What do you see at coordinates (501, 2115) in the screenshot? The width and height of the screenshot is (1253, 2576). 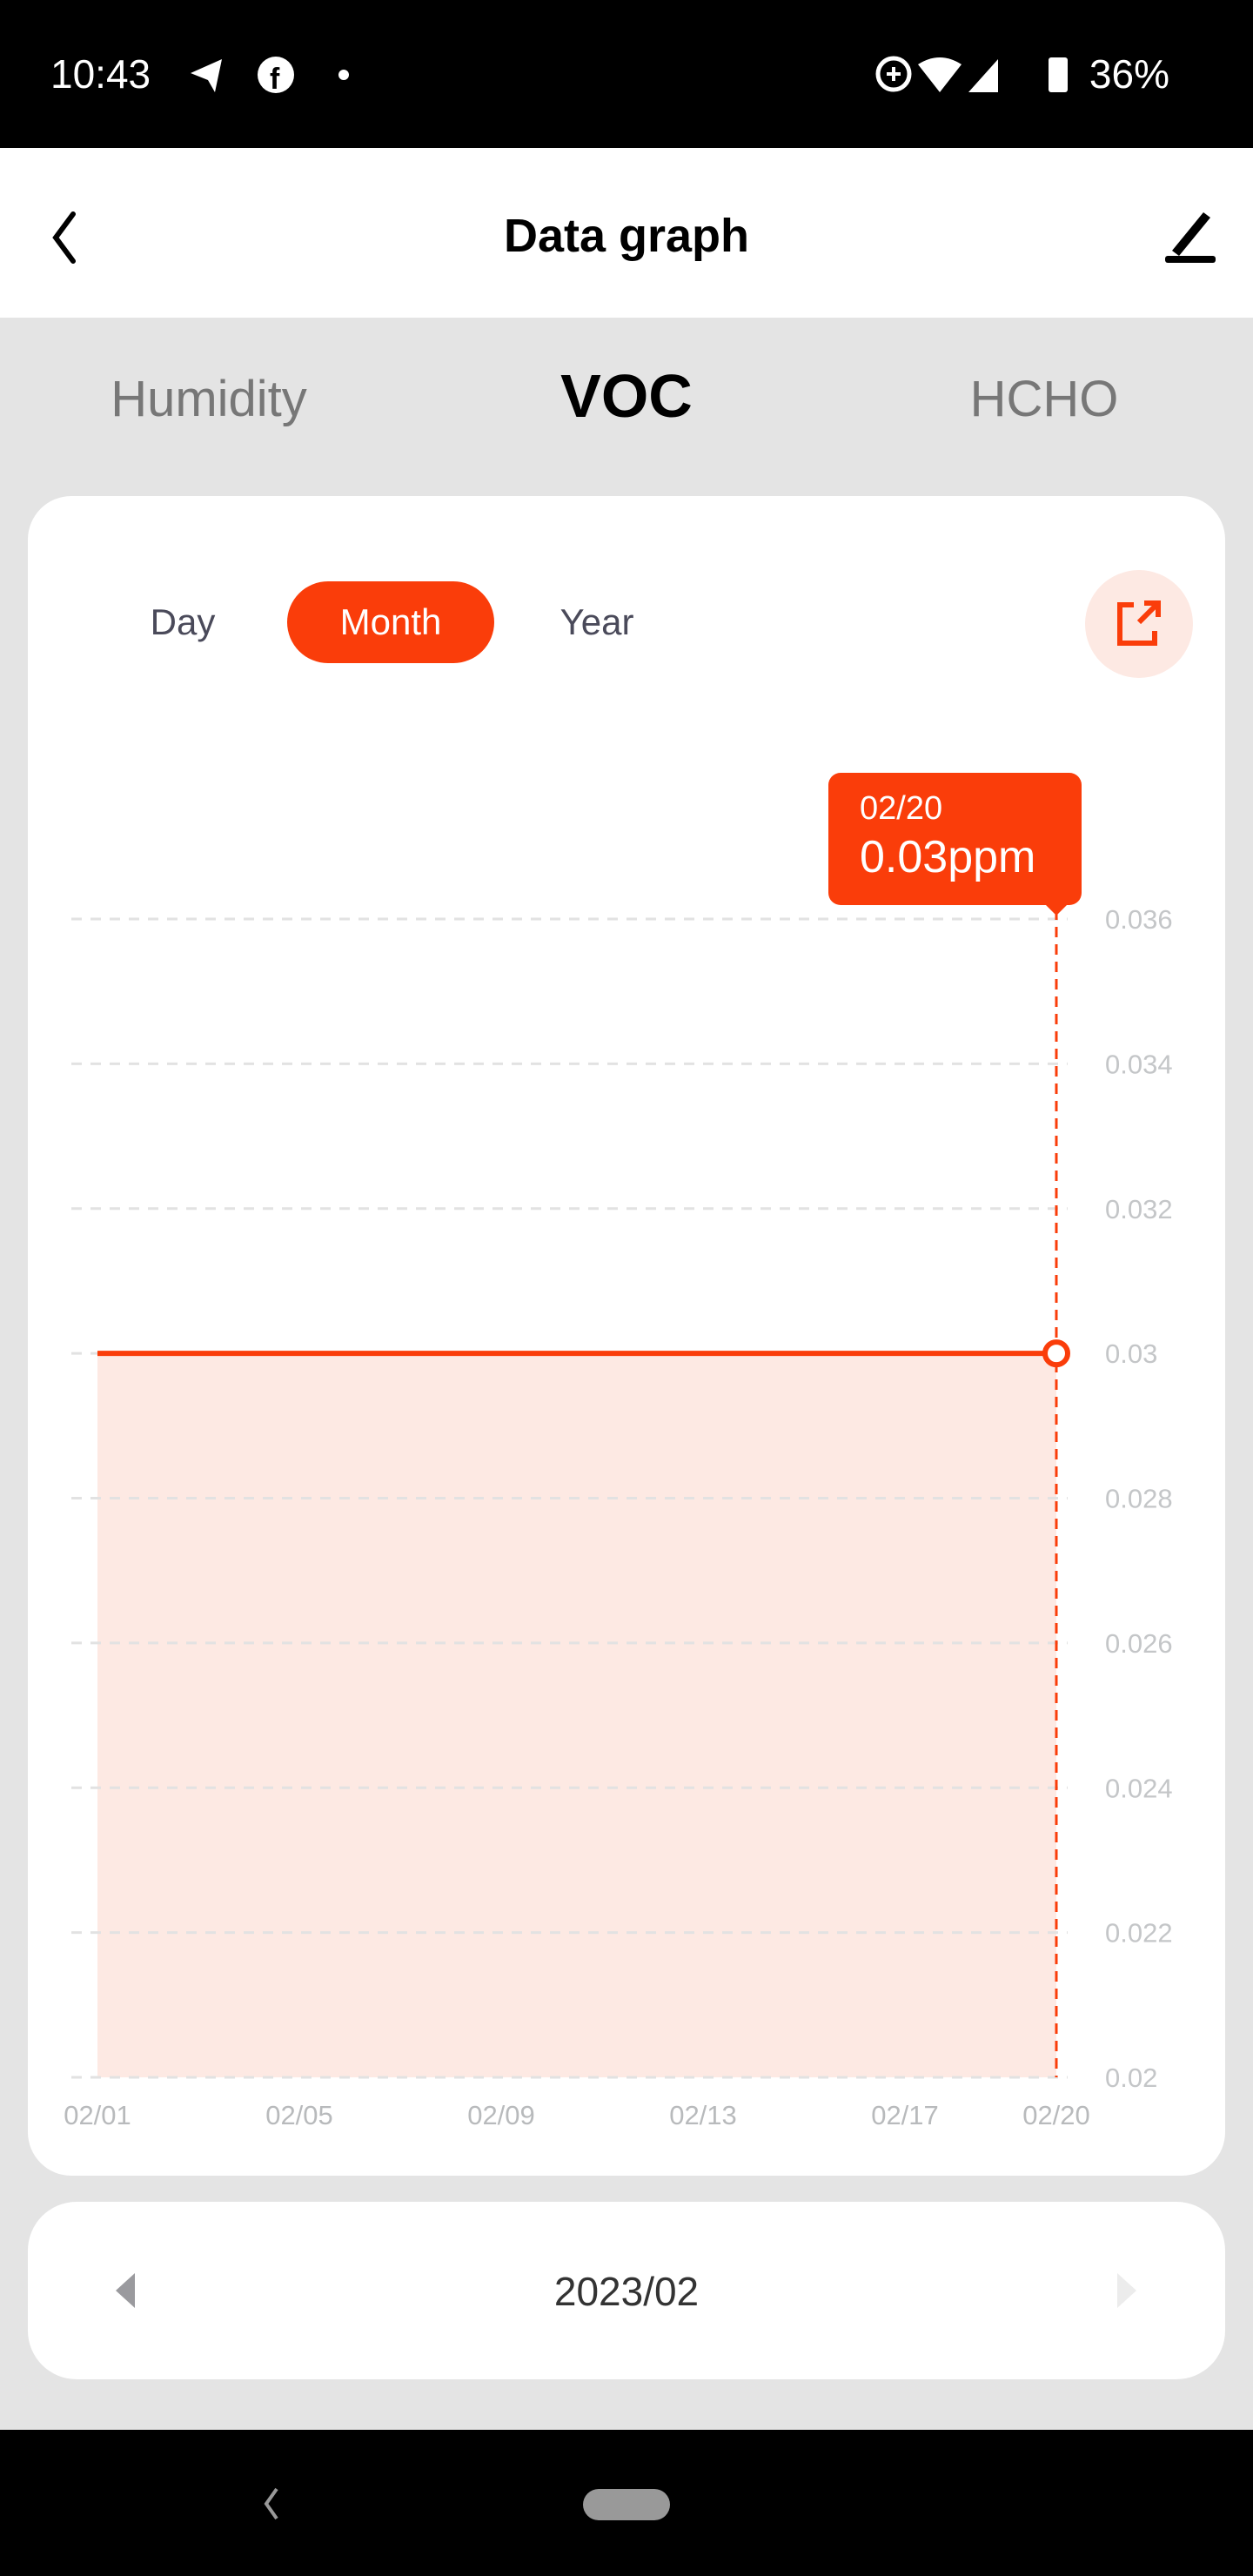 I see `x-tick-label: 02/09` at bounding box center [501, 2115].